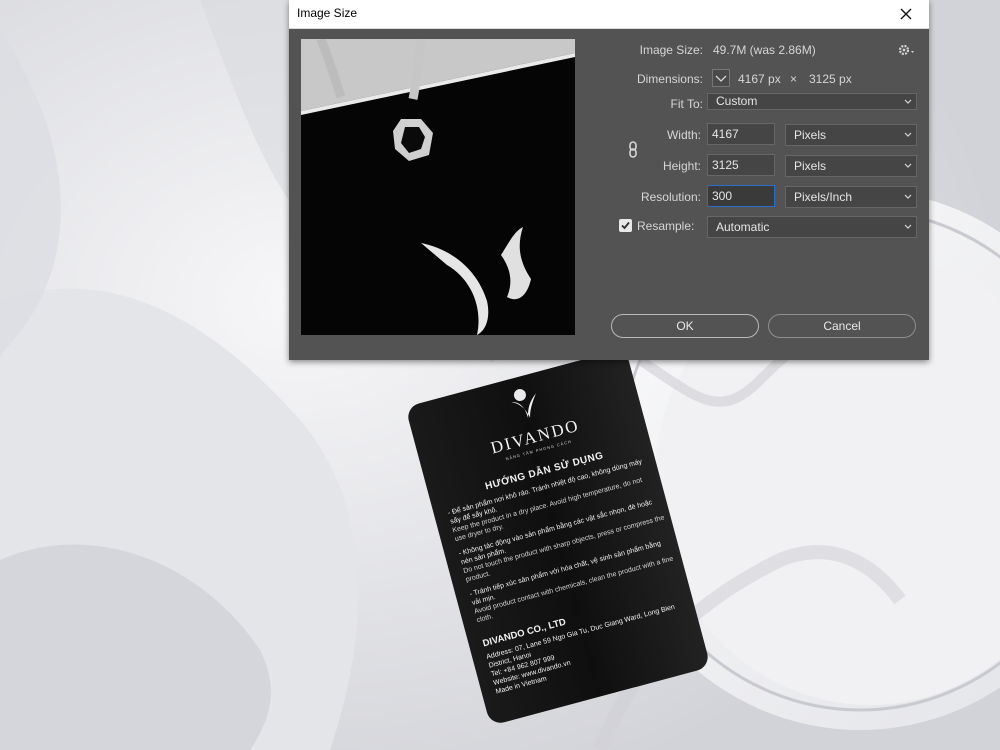 This screenshot has height=750, width=1000. I want to click on resample-checkbox, so click(625, 225).